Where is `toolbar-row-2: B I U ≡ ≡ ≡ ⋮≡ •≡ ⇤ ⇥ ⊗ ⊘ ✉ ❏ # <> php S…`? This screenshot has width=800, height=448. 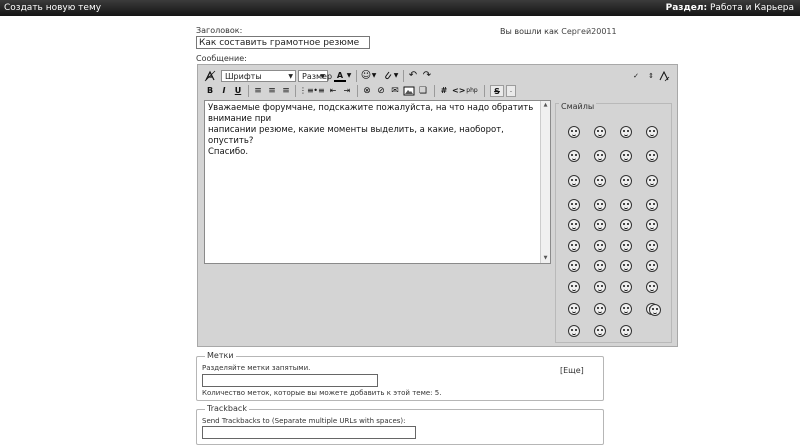
toolbar-row-2: B I U ≡ ≡ ≡ ⋮≡ •≡ ⇤ ⇥ ⊗ ⊘ ✉ ❏ # <> php S… is located at coordinates (437, 92).